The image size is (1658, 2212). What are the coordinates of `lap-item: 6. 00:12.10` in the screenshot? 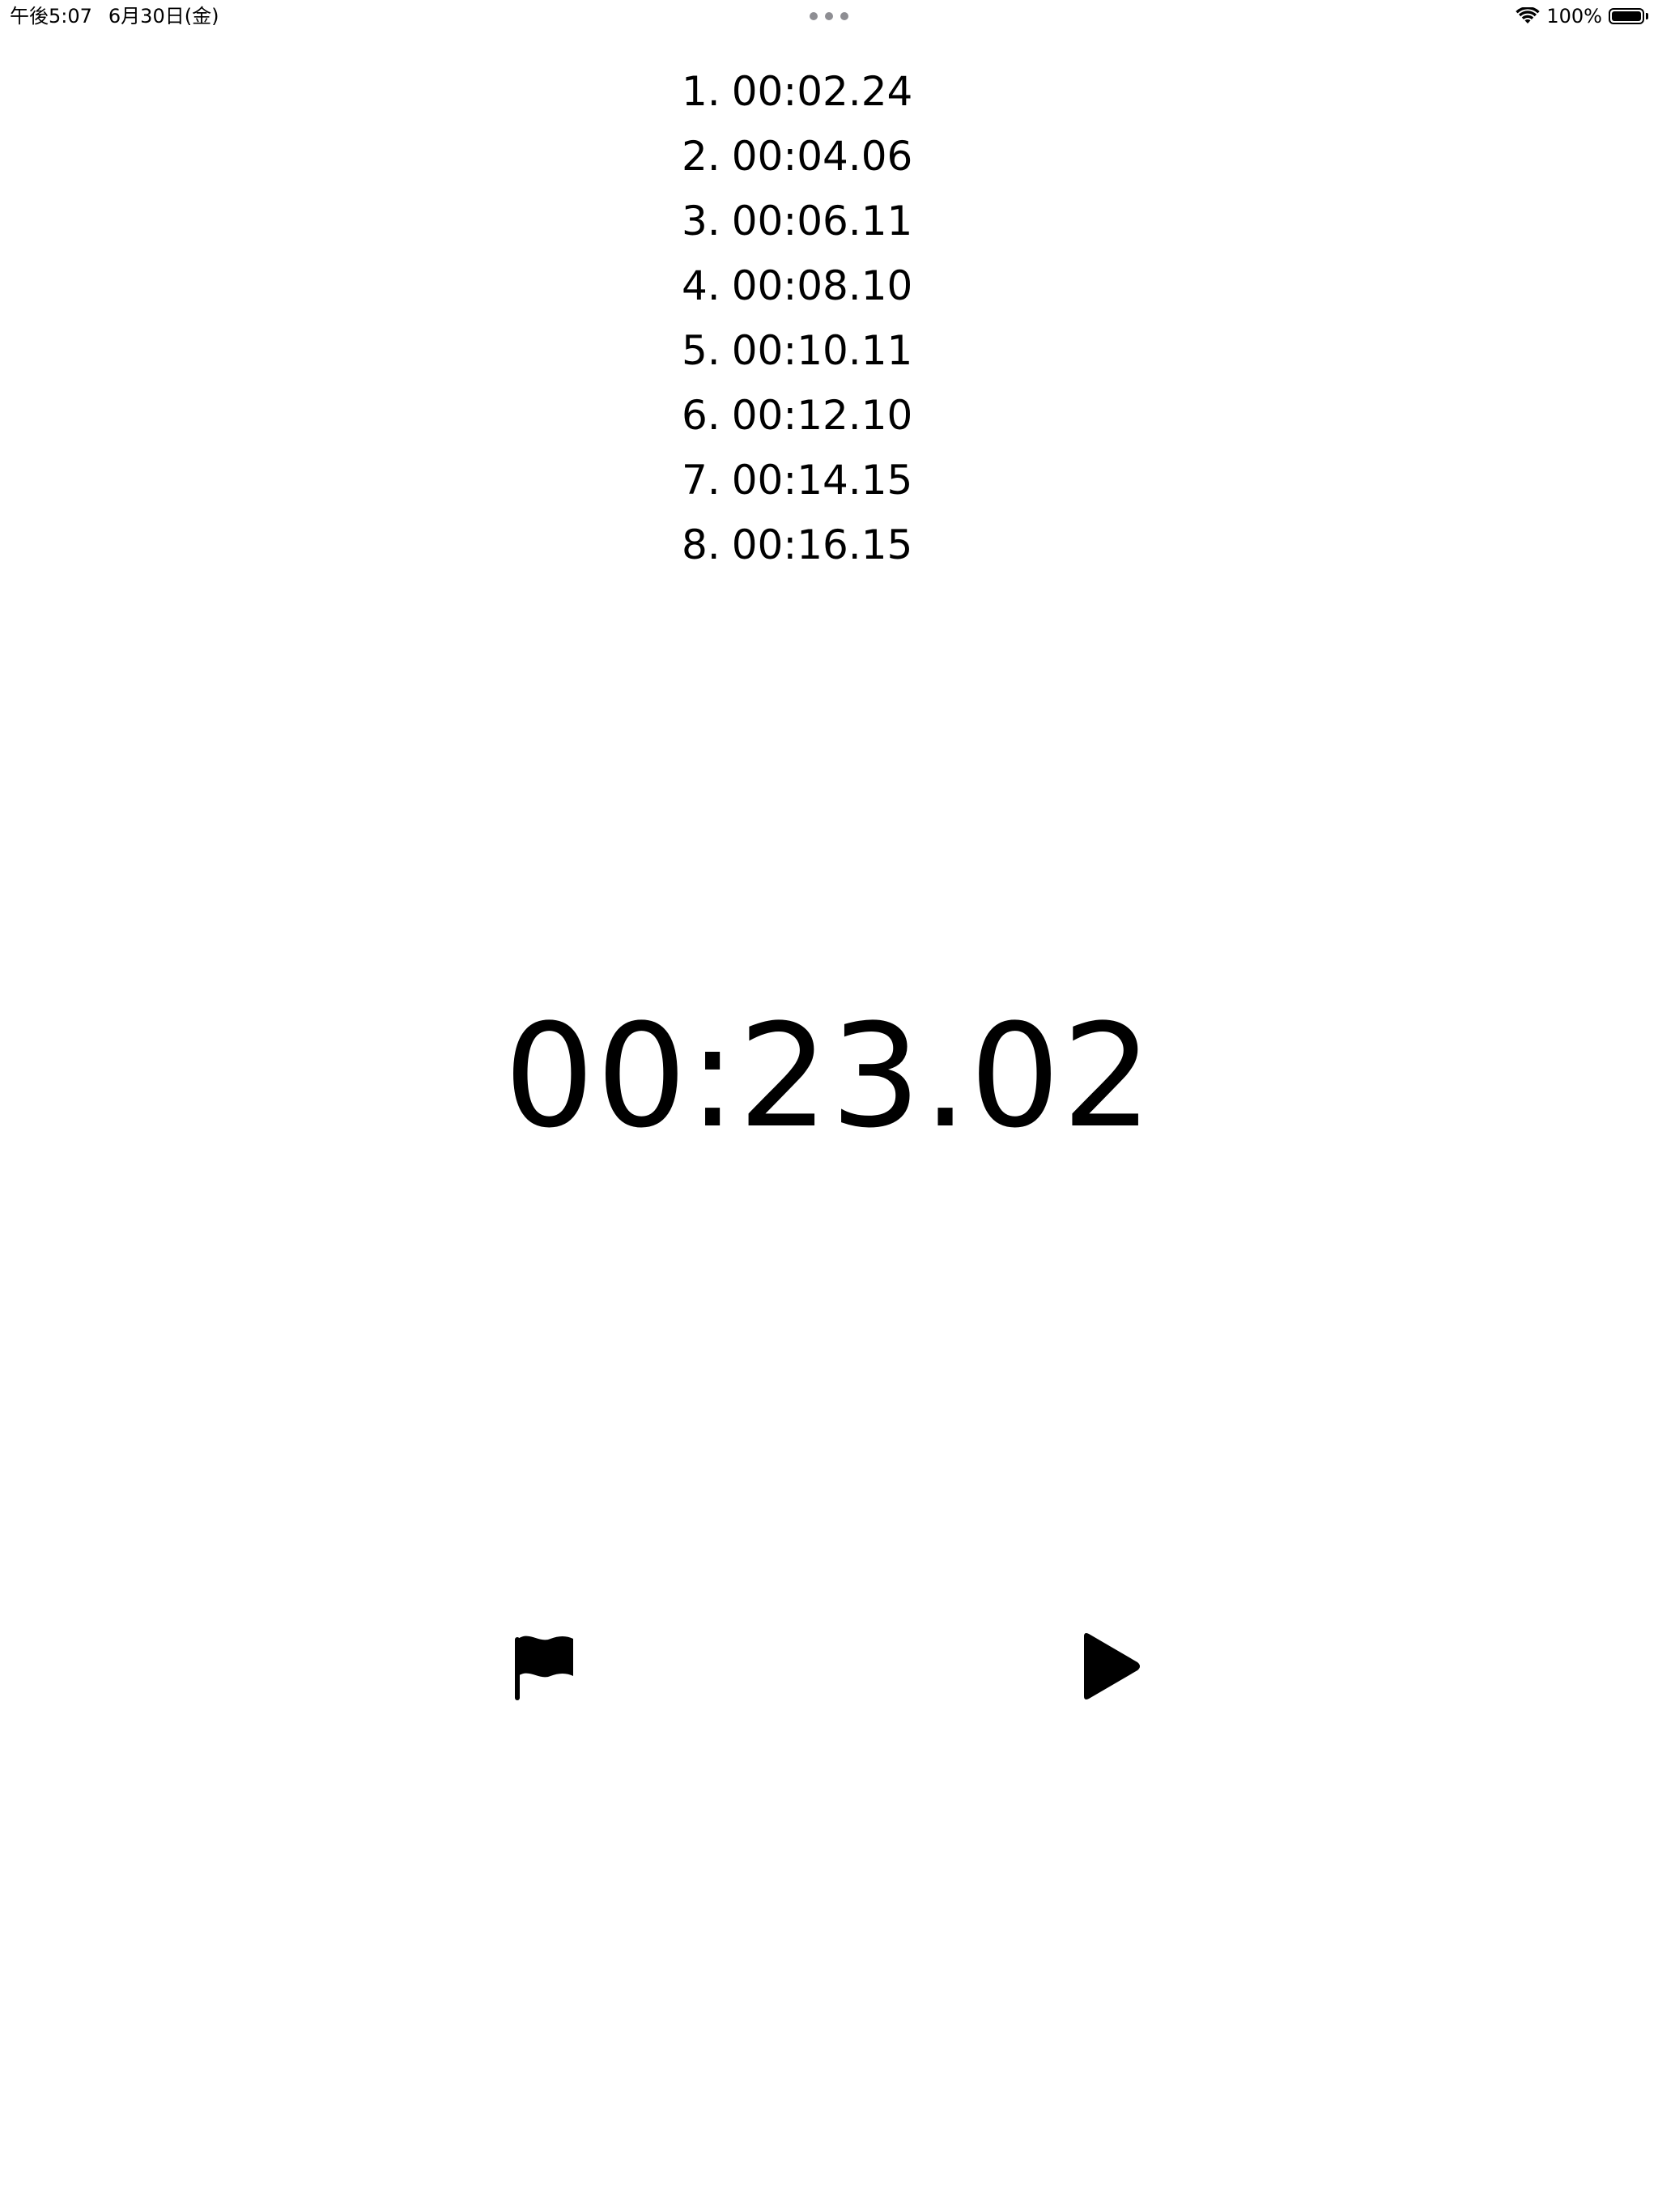 It's located at (797, 420).